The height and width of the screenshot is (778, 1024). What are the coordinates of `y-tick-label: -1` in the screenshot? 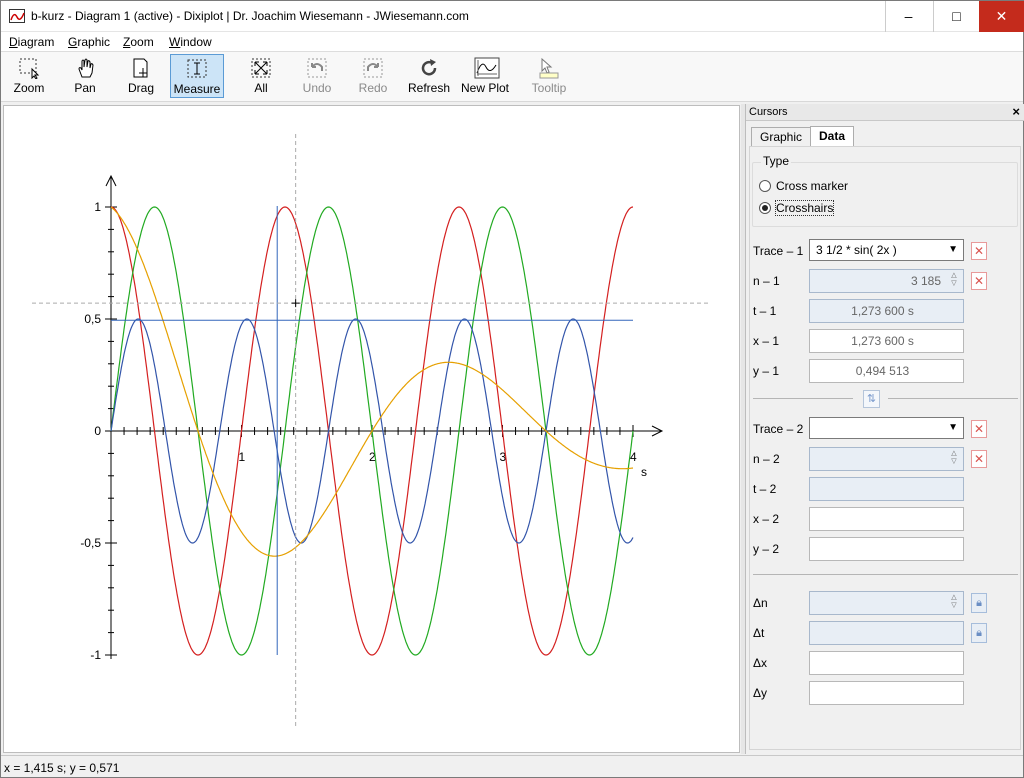 It's located at (95, 655).